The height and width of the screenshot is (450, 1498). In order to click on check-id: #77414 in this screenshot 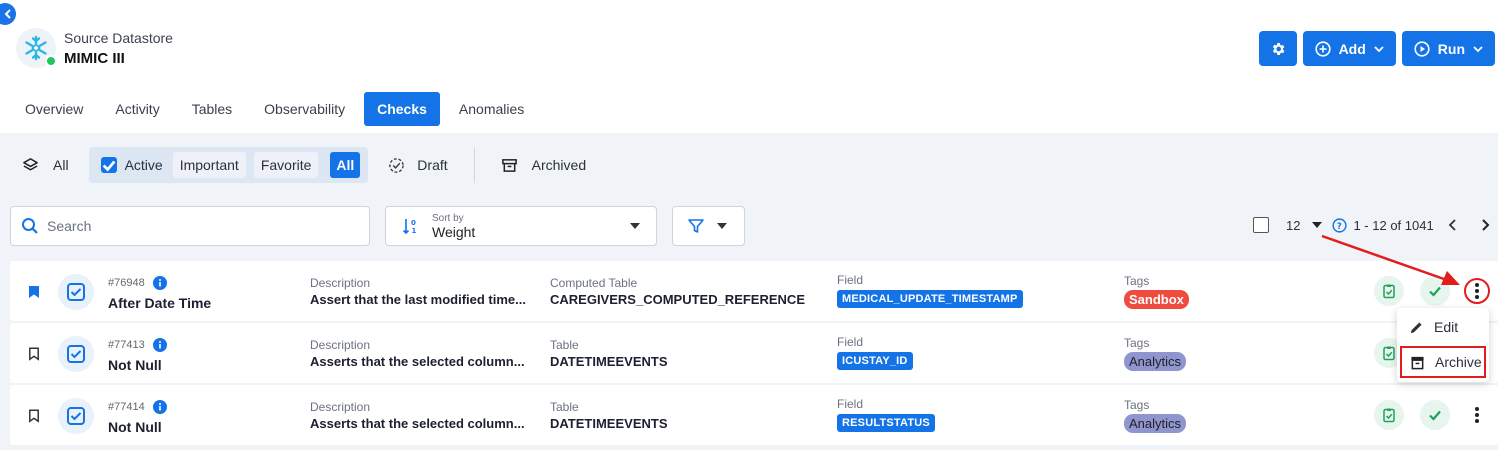, I will do `click(126, 407)`.